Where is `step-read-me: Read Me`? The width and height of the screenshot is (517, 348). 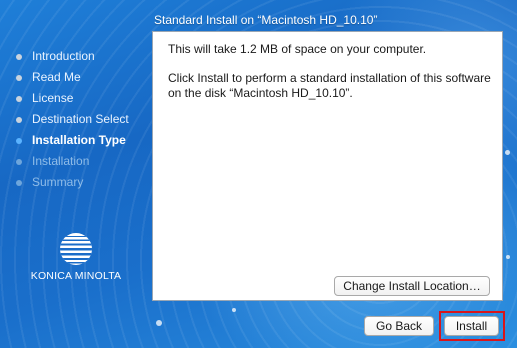
step-read-me: Read Me is located at coordinates (72, 79).